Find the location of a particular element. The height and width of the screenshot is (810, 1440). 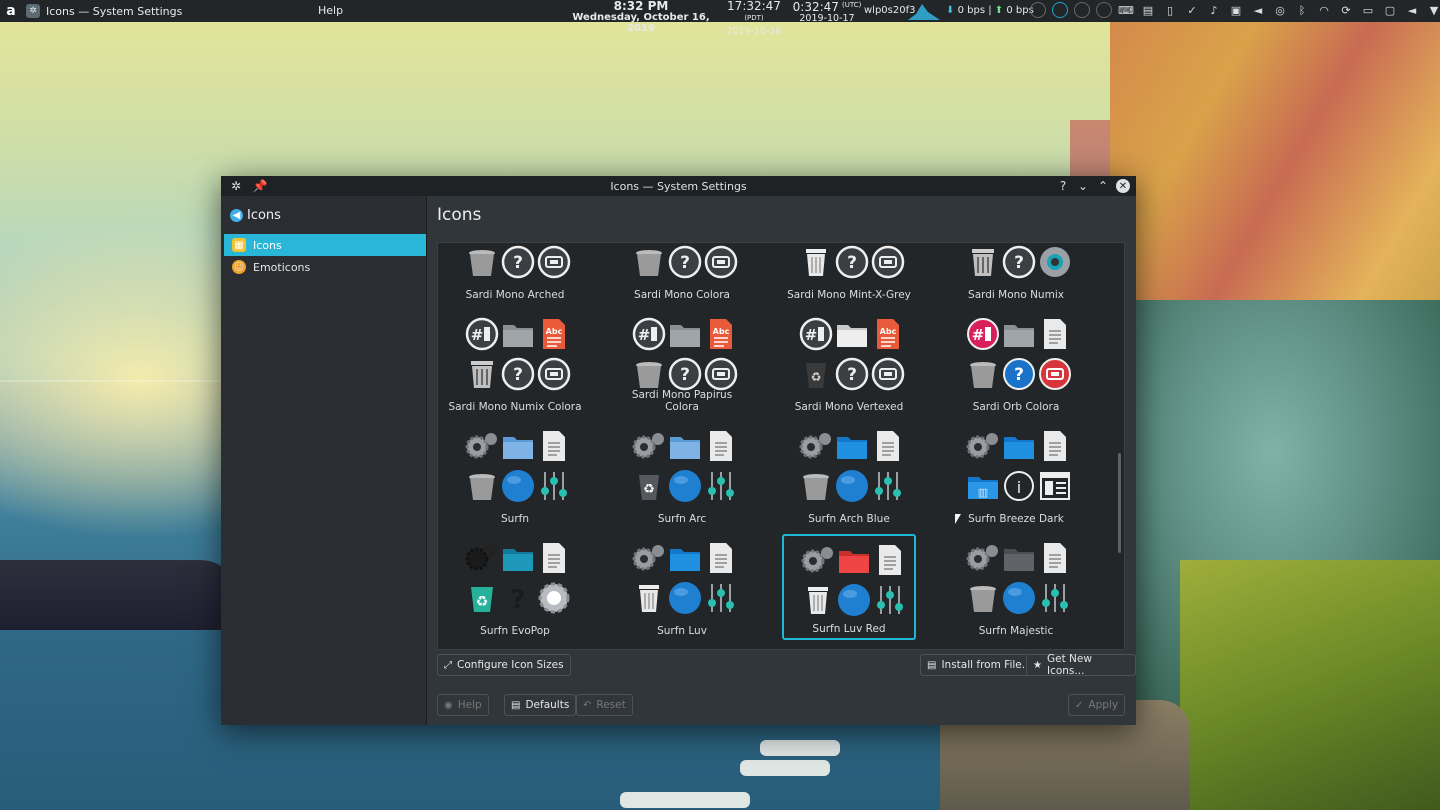

icon-theme-tile: #? Sardi Orb Colora is located at coordinates (1016, 363).